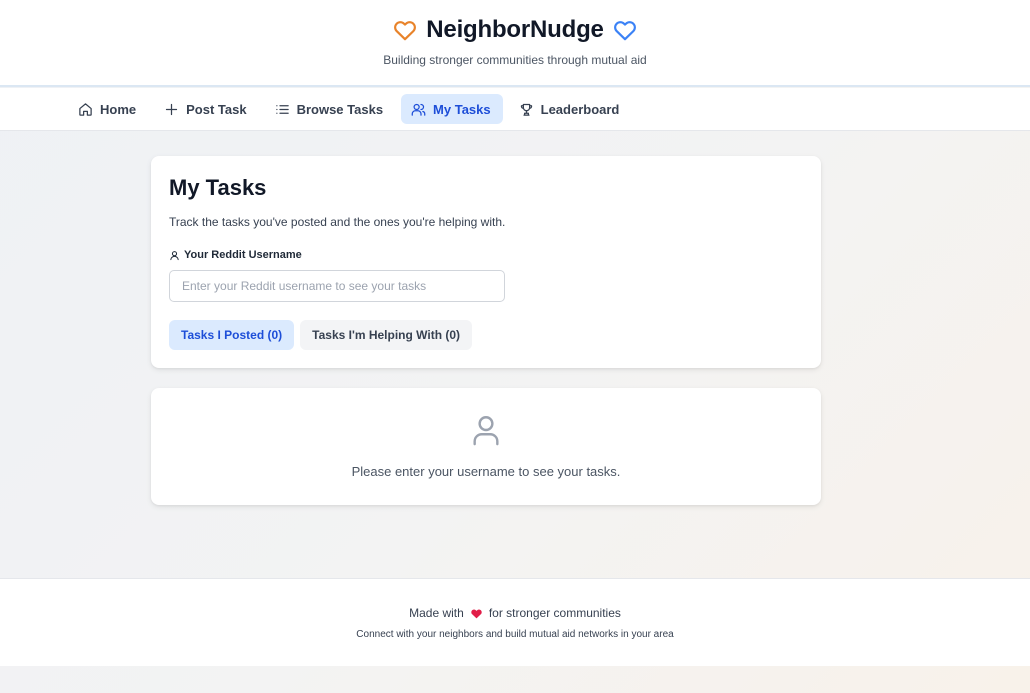 This screenshot has height=693, width=1030. I want to click on nav-item-label: My Tasks, so click(462, 109).